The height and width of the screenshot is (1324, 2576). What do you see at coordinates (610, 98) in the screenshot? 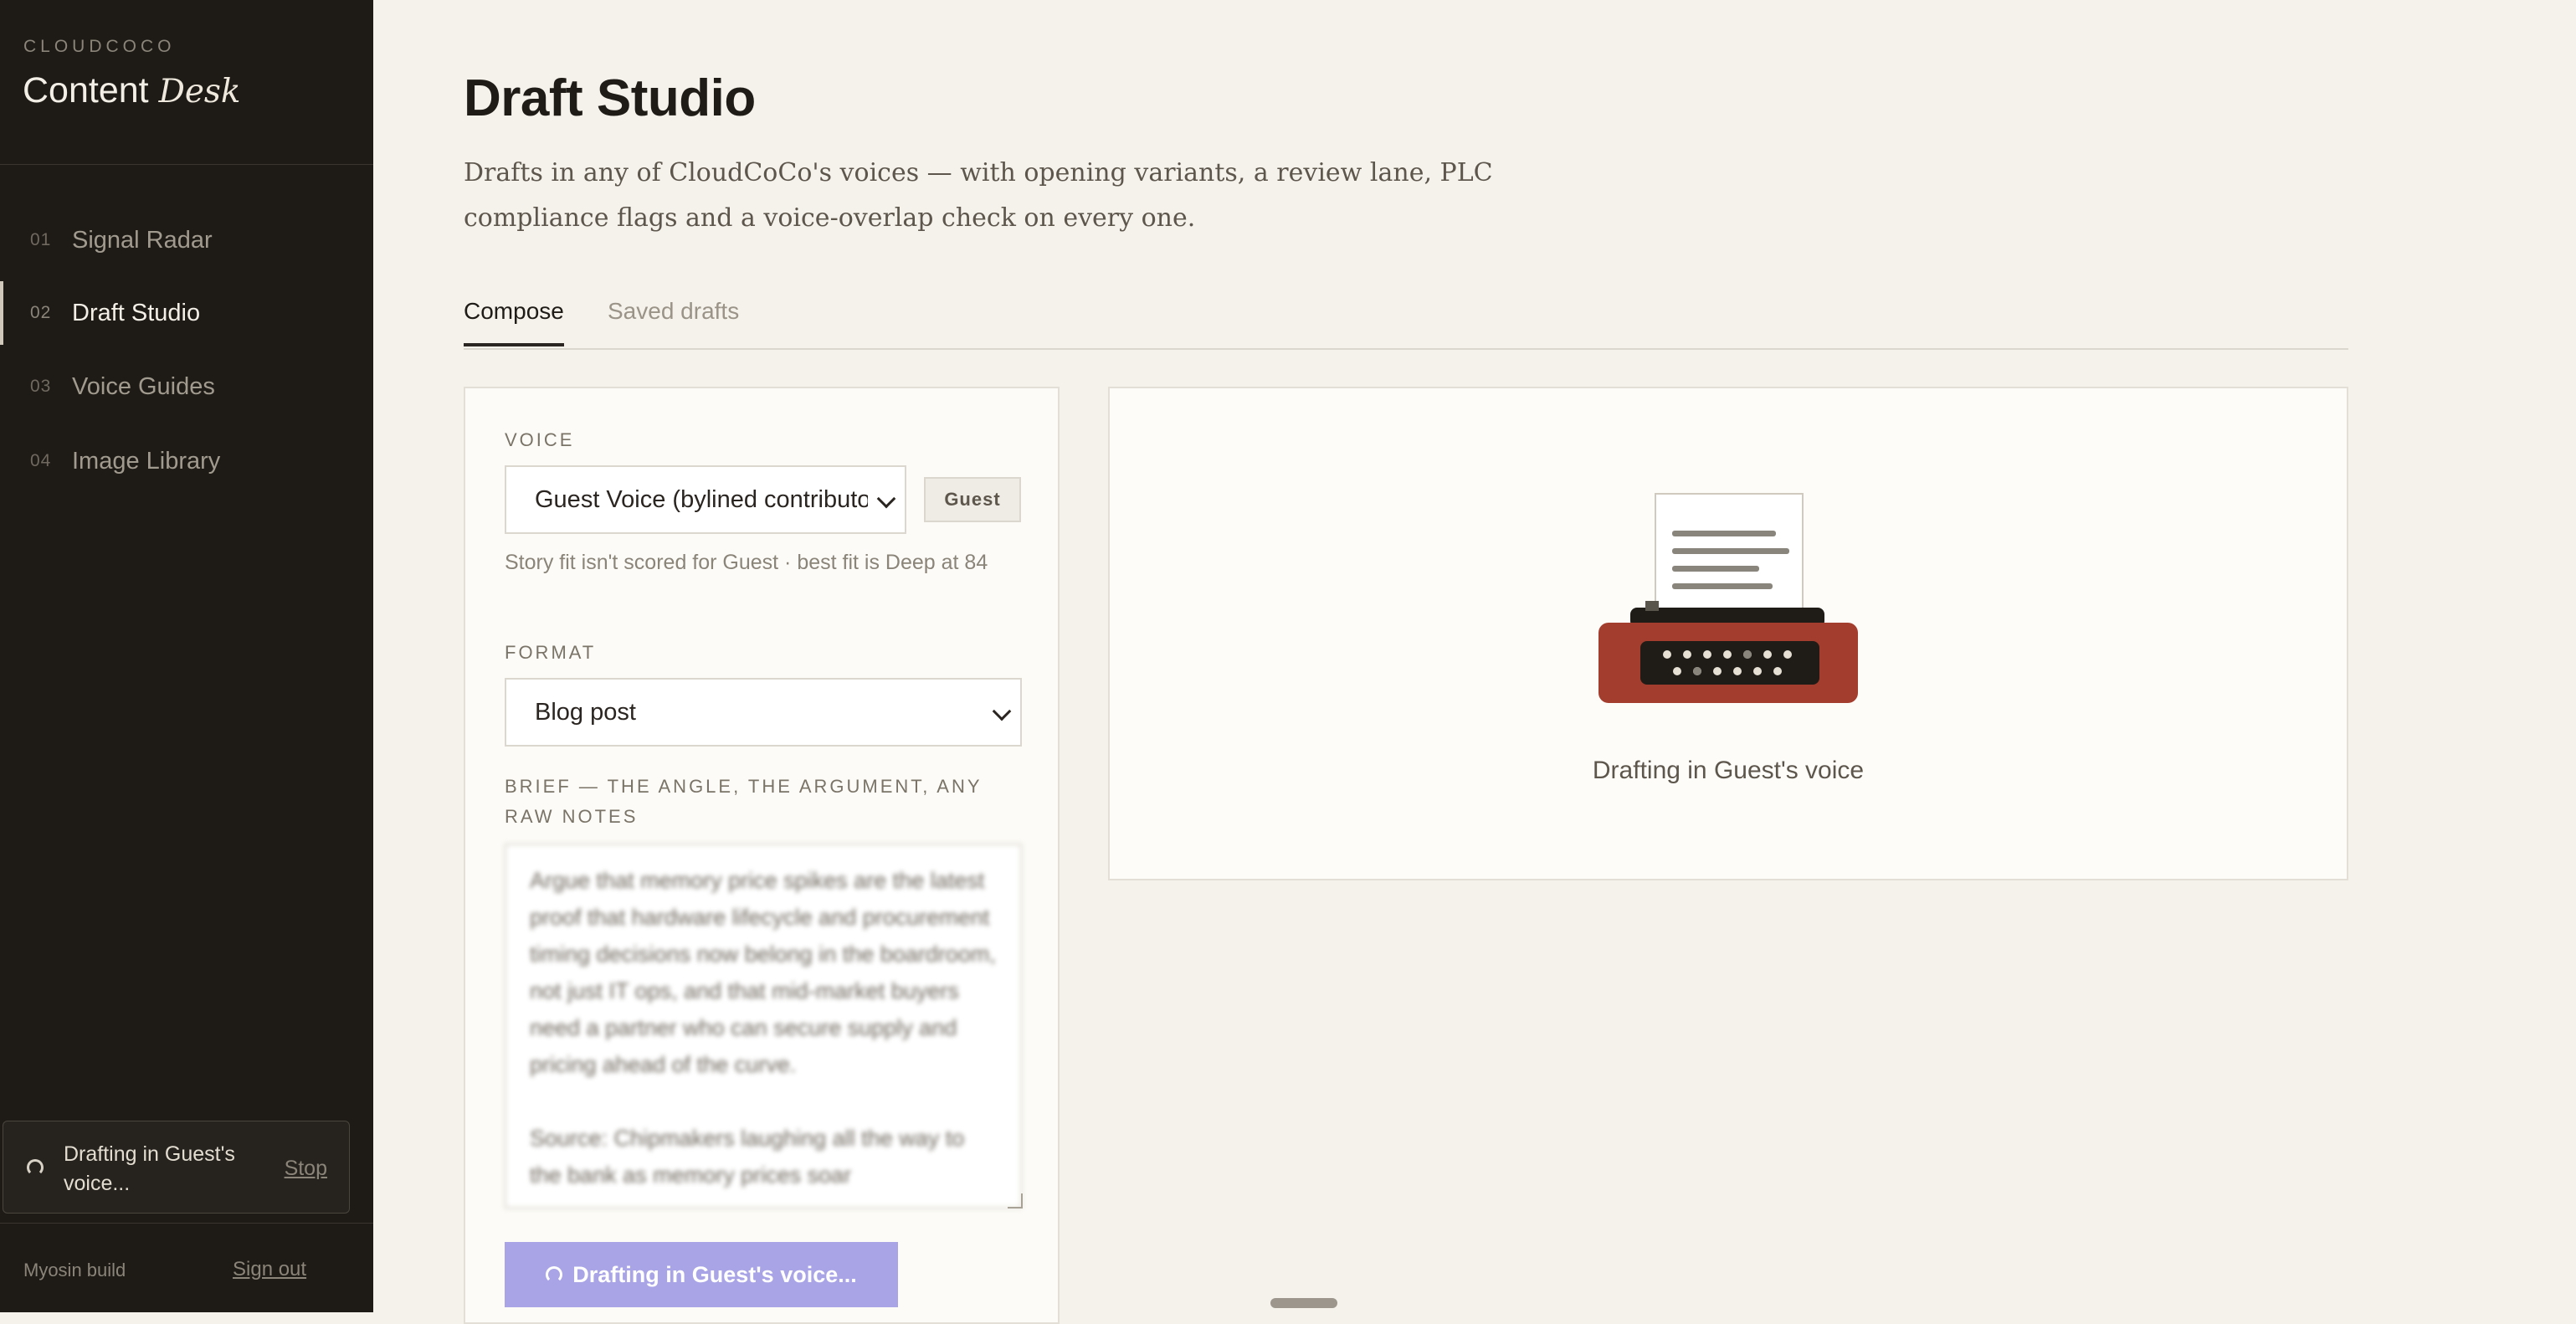
I see `page-title: Draft Studio` at bounding box center [610, 98].